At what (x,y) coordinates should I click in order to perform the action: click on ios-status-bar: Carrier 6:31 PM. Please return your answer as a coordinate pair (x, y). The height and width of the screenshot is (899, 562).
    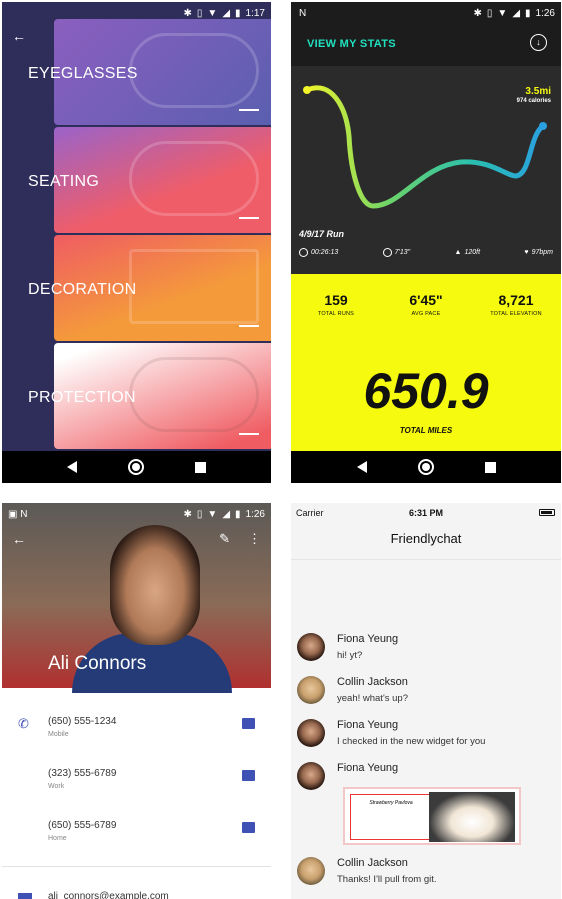
    Looking at the image, I should click on (426, 513).